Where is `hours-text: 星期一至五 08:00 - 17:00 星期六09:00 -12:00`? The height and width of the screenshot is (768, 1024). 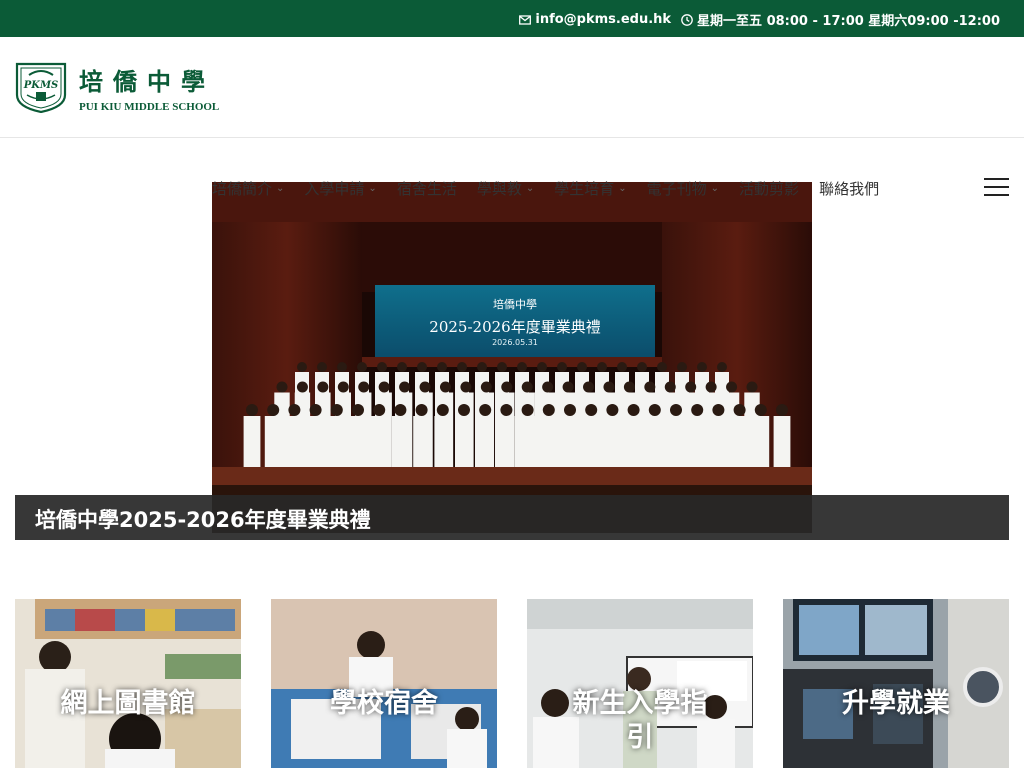
hours-text: 星期一至五 08:00 - 17:00 星期六09:00 -12:00 is located at coordinates (848, 21).